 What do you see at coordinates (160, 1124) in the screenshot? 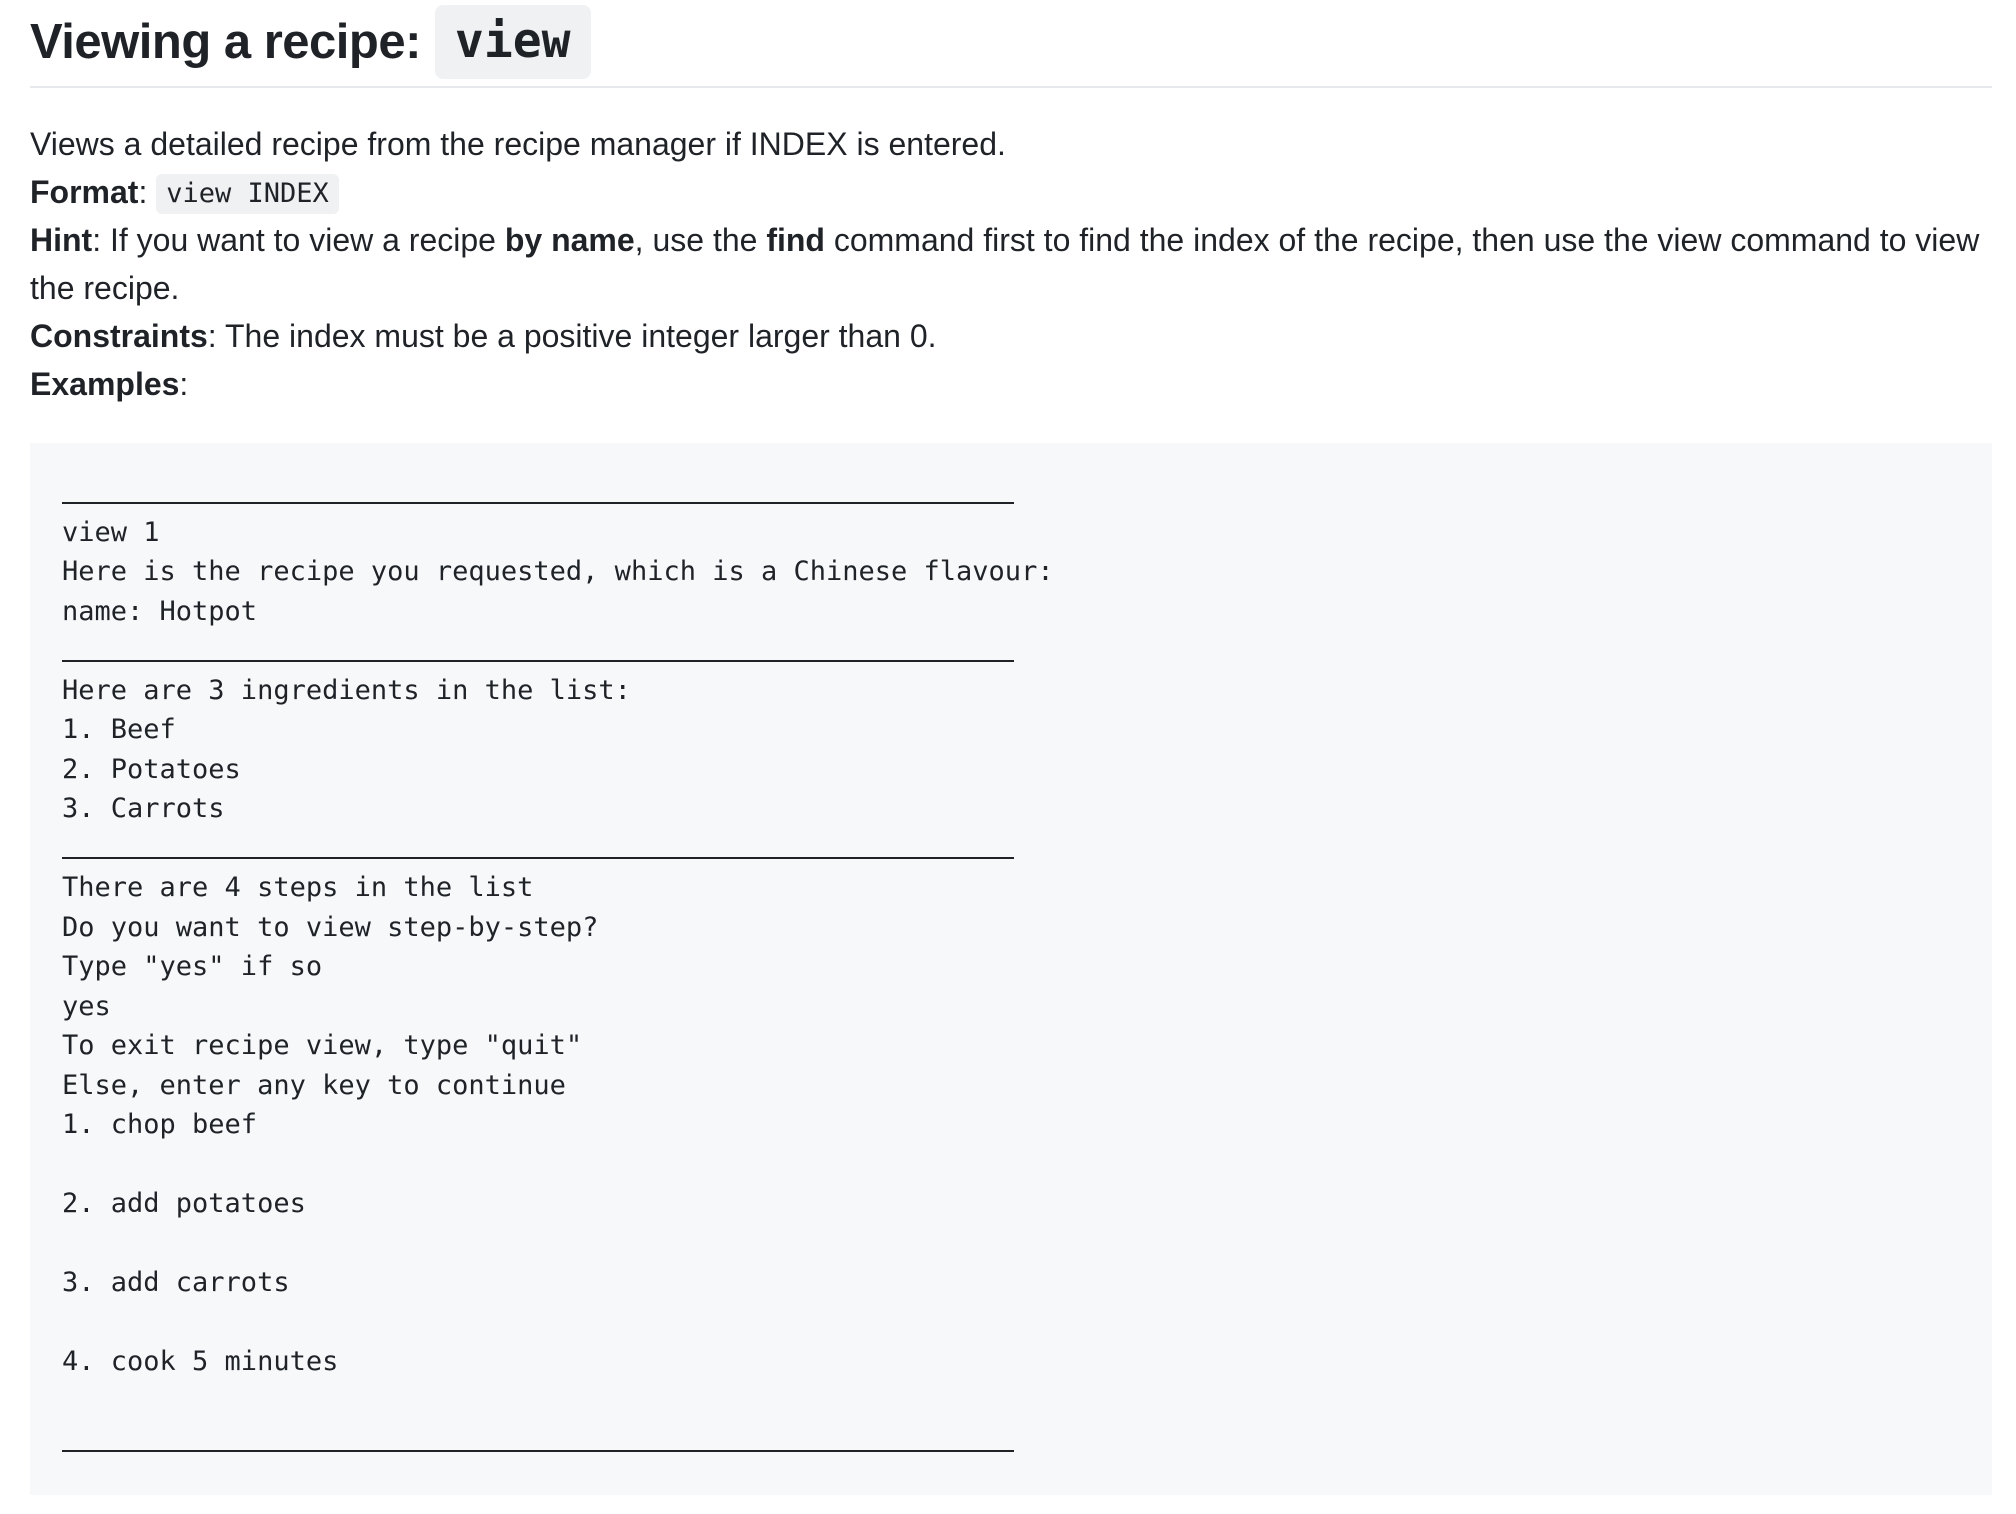
I see `code-line: 1. chop beef` at bounding box center [160, 1124].